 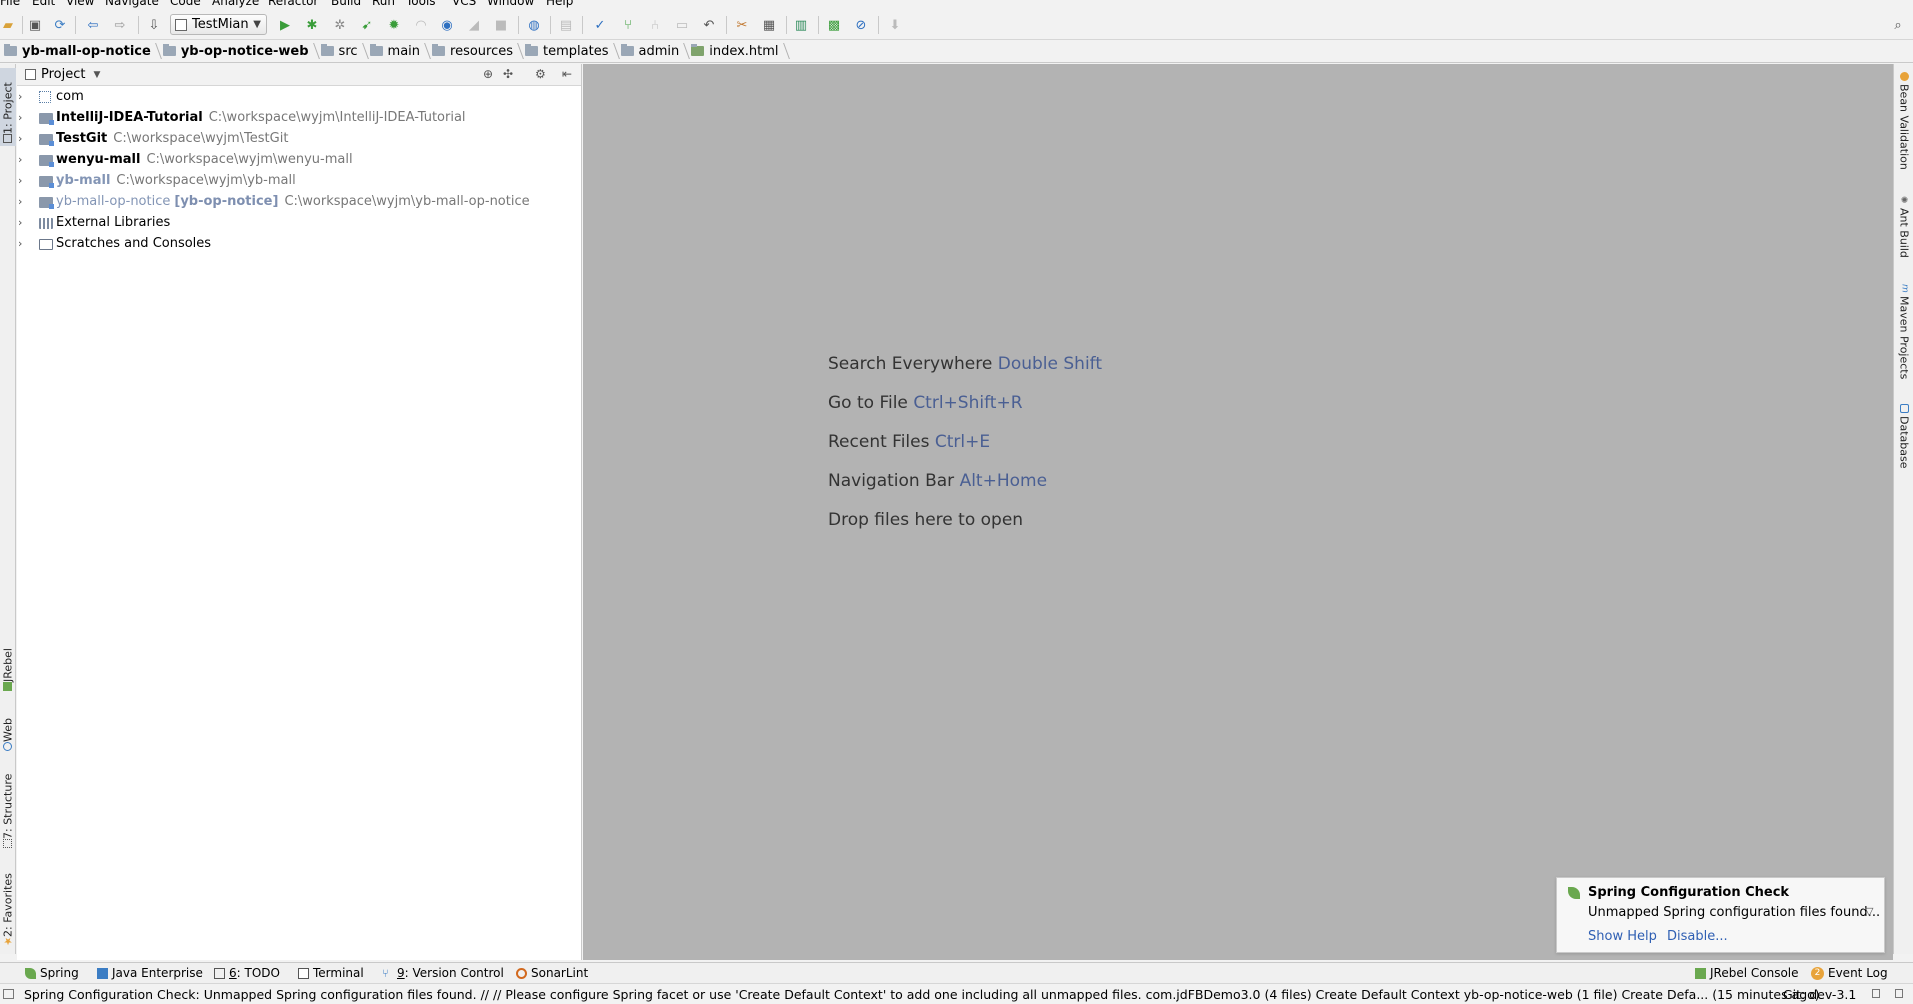 What do you see at coordinates (8, 107) in the screenshot?
I see `tab-project: 1: Project` at bounding box center [8, 107].